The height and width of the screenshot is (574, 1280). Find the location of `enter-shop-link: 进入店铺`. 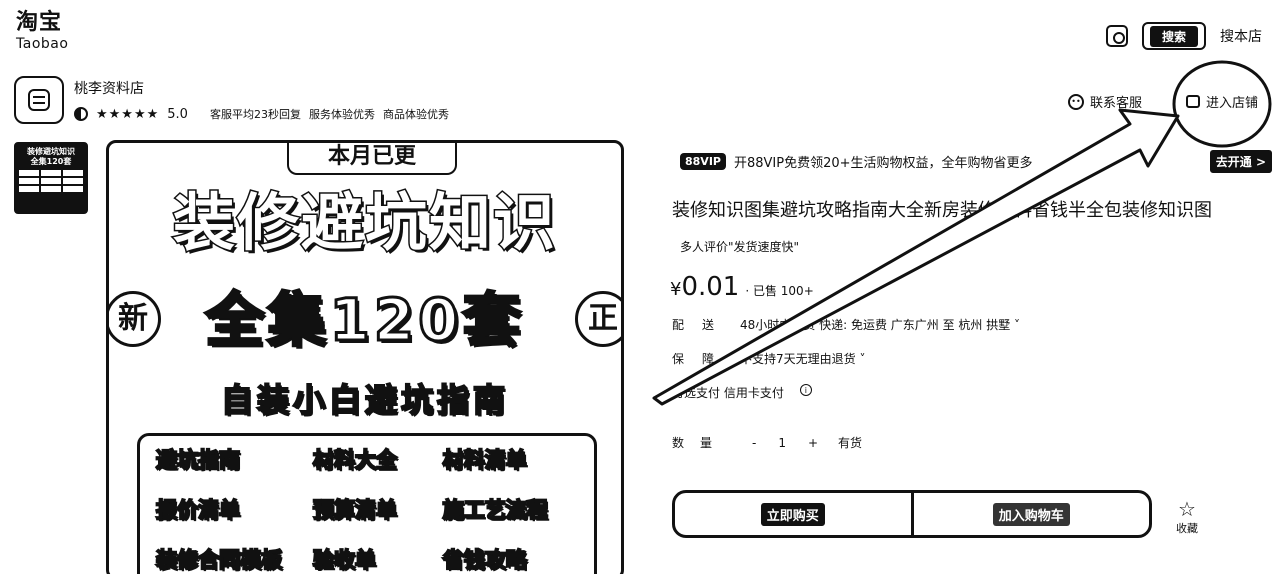

enter-shop-link: 进入店铺 is located at coordinates (1222, 101).